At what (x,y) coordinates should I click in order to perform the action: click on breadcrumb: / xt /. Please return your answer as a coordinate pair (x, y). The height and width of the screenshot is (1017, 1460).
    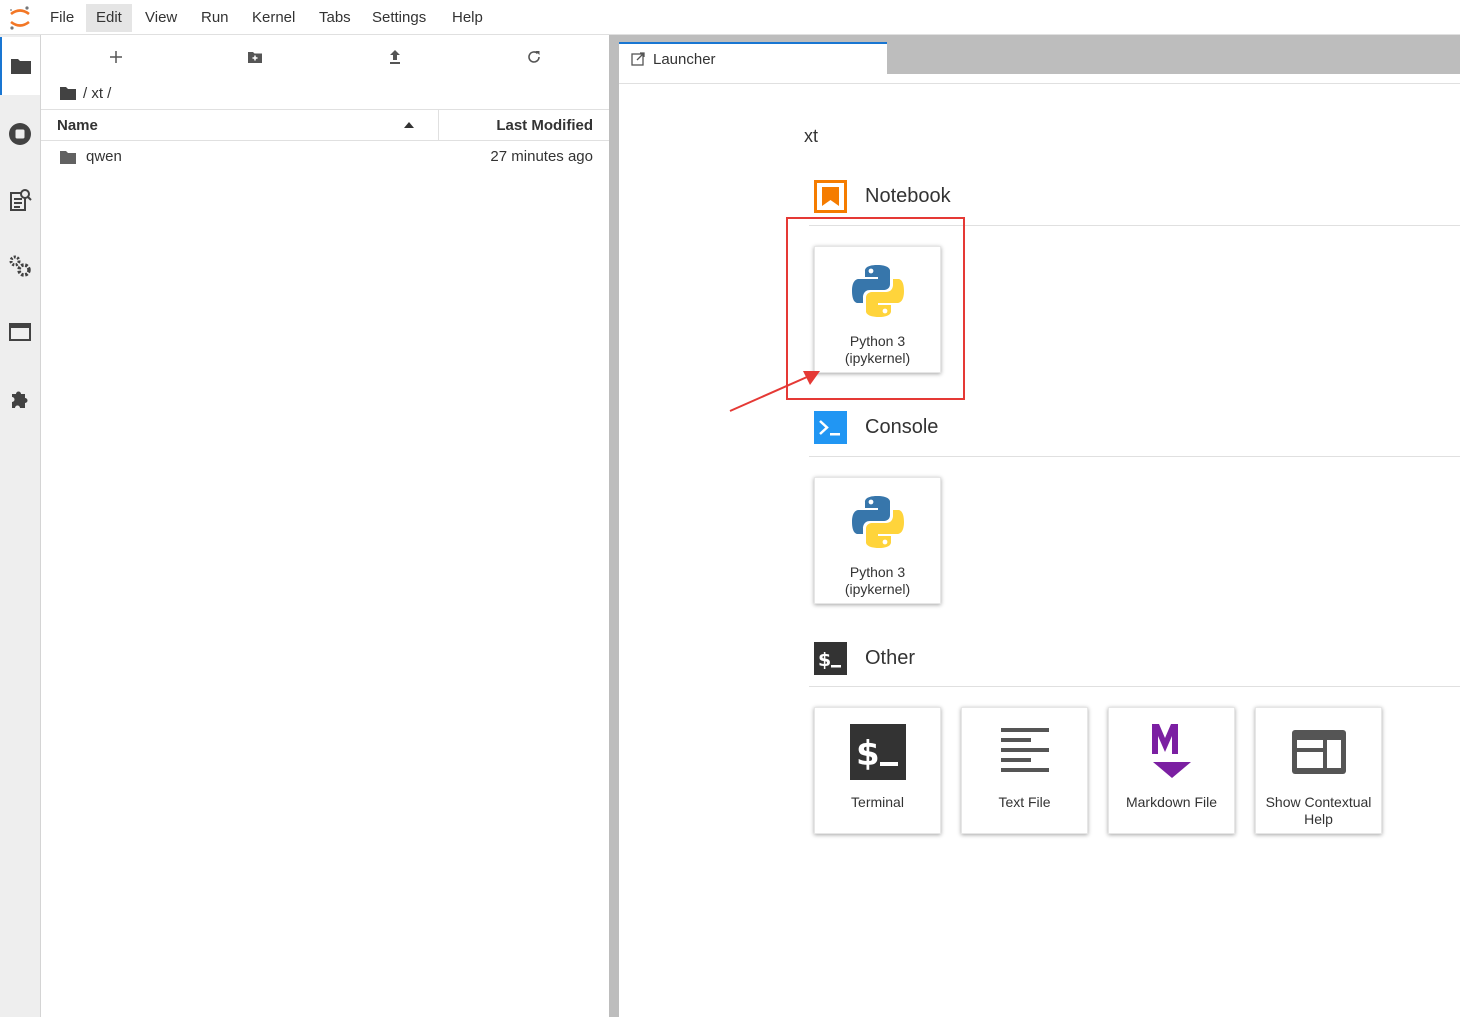
    Looking at the image, I should click on (85, 93).